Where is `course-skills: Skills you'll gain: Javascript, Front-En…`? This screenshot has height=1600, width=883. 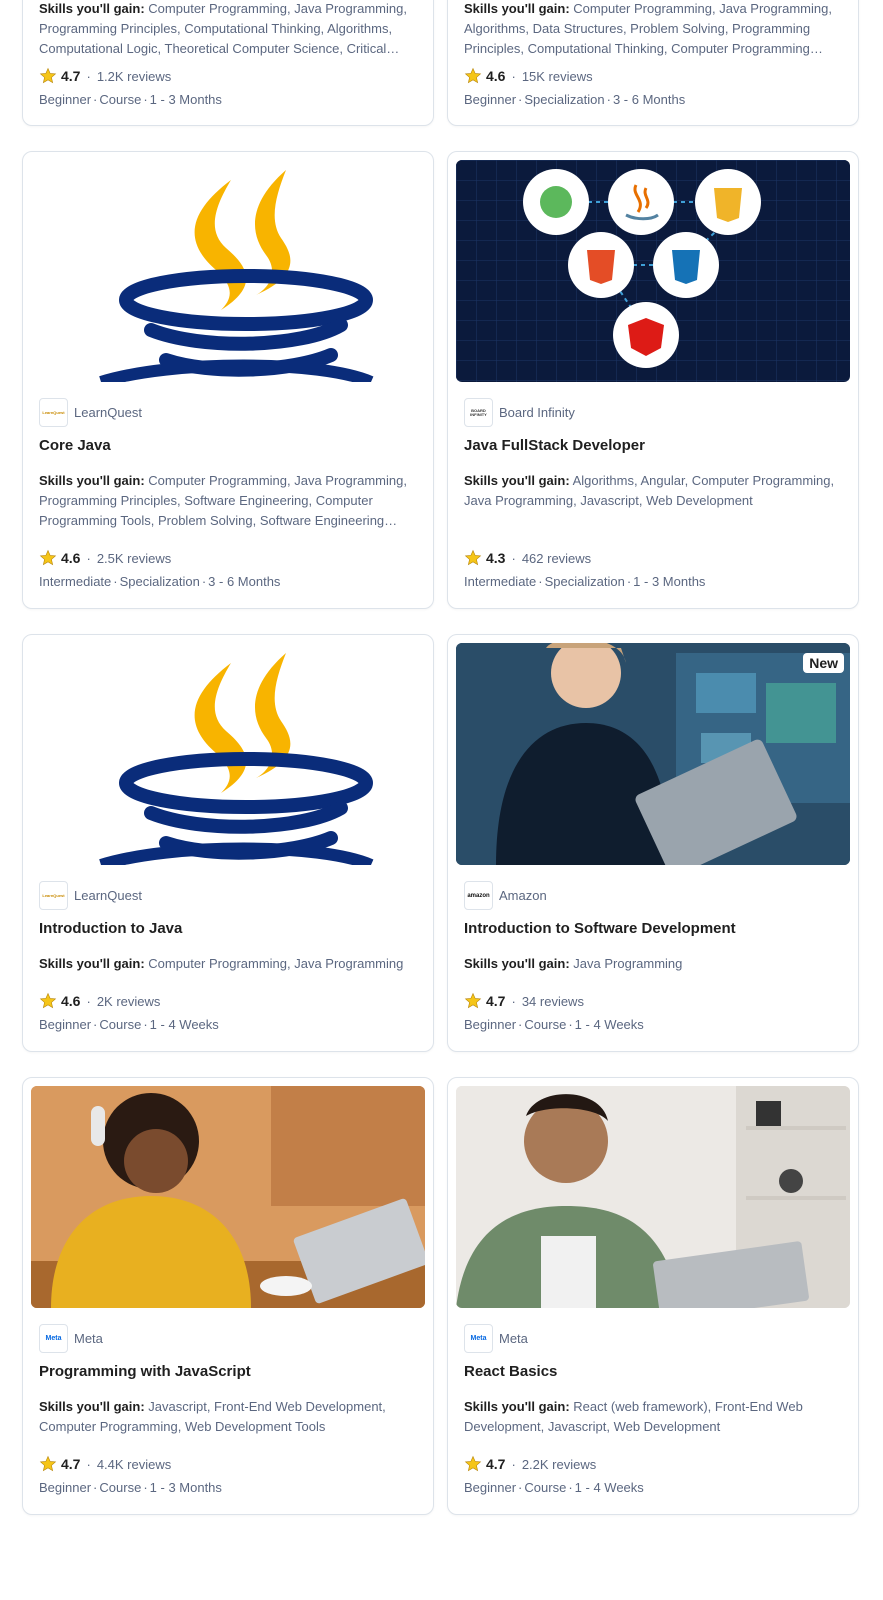
course-skills: Skills you'll gain: Javascript, Front-En… is located at coordinates (212, 1416).